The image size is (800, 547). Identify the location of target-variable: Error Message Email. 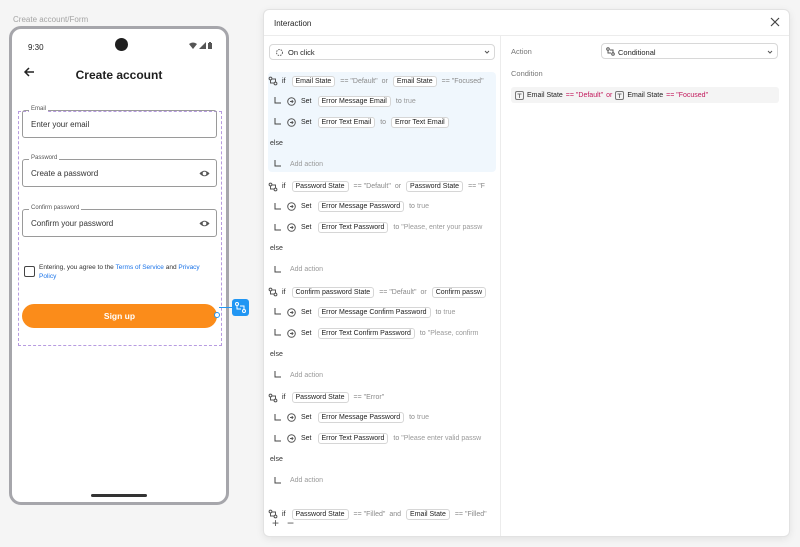
(354, 101).